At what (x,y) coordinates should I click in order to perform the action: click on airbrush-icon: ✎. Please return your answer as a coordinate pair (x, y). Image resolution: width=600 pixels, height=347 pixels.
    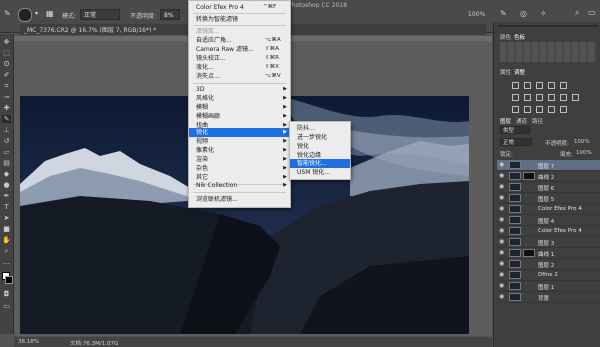
    Looking at the image, I should click on (503, 13).